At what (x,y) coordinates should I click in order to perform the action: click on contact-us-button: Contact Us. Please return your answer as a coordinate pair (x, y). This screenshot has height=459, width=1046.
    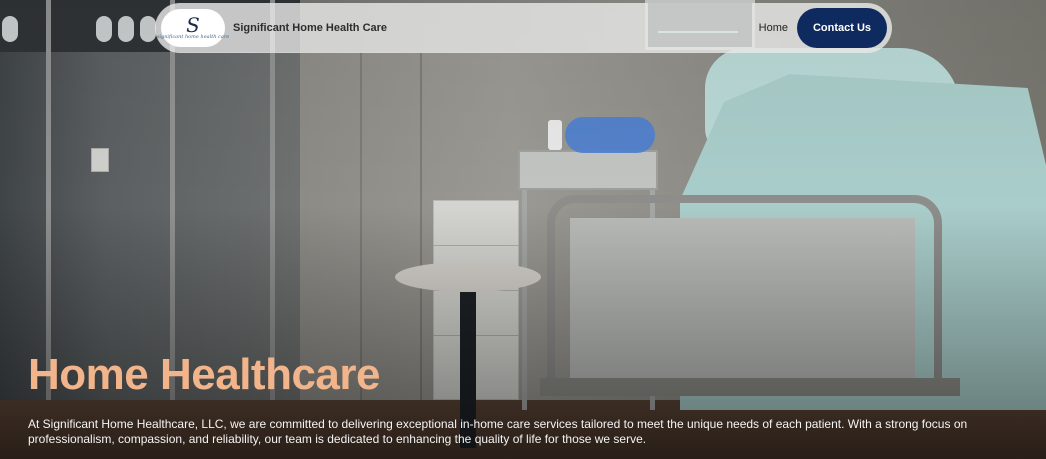
    Looking at the image, I should click on (842, 28).